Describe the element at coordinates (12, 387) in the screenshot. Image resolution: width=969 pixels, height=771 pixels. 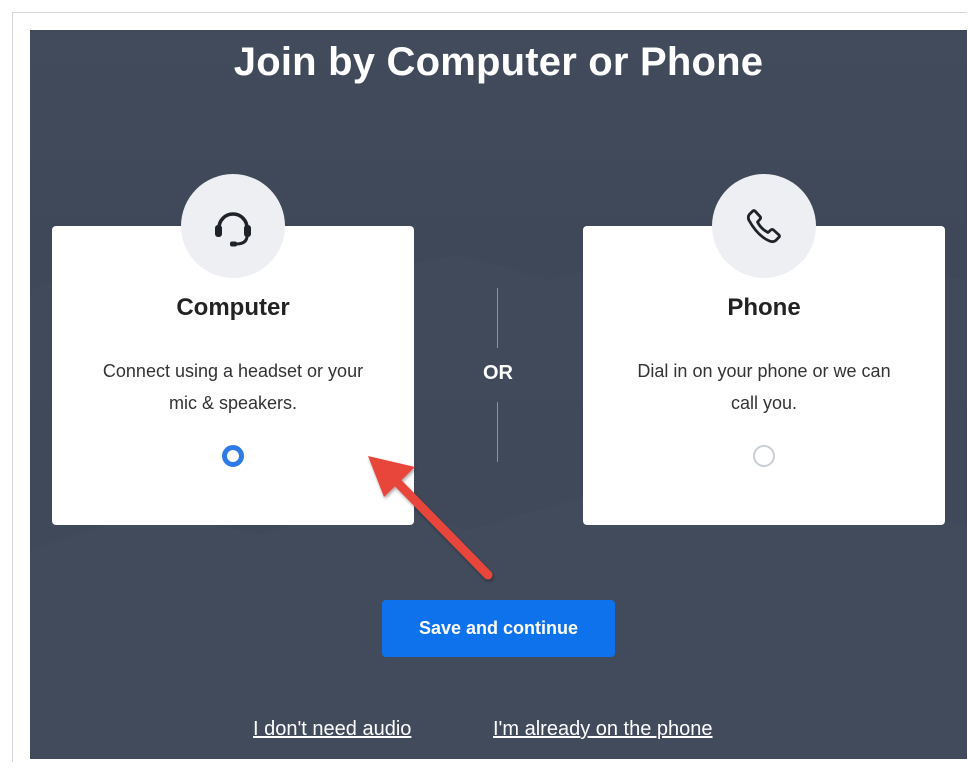
I see `frame-border-left` at that location.